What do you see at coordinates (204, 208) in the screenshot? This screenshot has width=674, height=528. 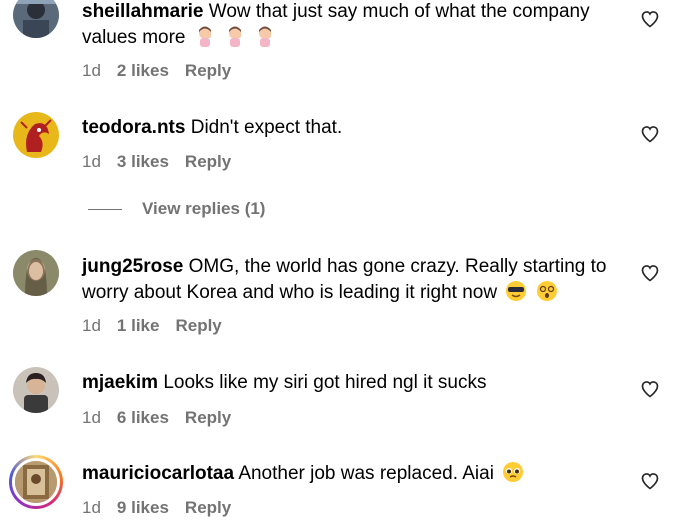 I see `view-replies-label: View replies (1)` at bounding box center [204, 208].